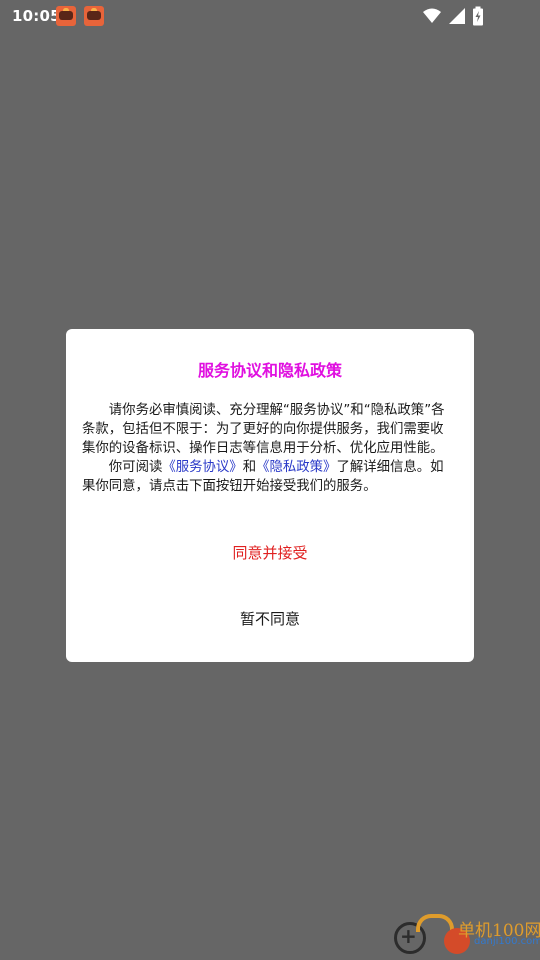 Image resolution: width=540 pixels, height=960 pixels. Describe the element at coordinates (202, 467) in the screenshot. I see `service-agreement-link: 《服务协议》` at that location.